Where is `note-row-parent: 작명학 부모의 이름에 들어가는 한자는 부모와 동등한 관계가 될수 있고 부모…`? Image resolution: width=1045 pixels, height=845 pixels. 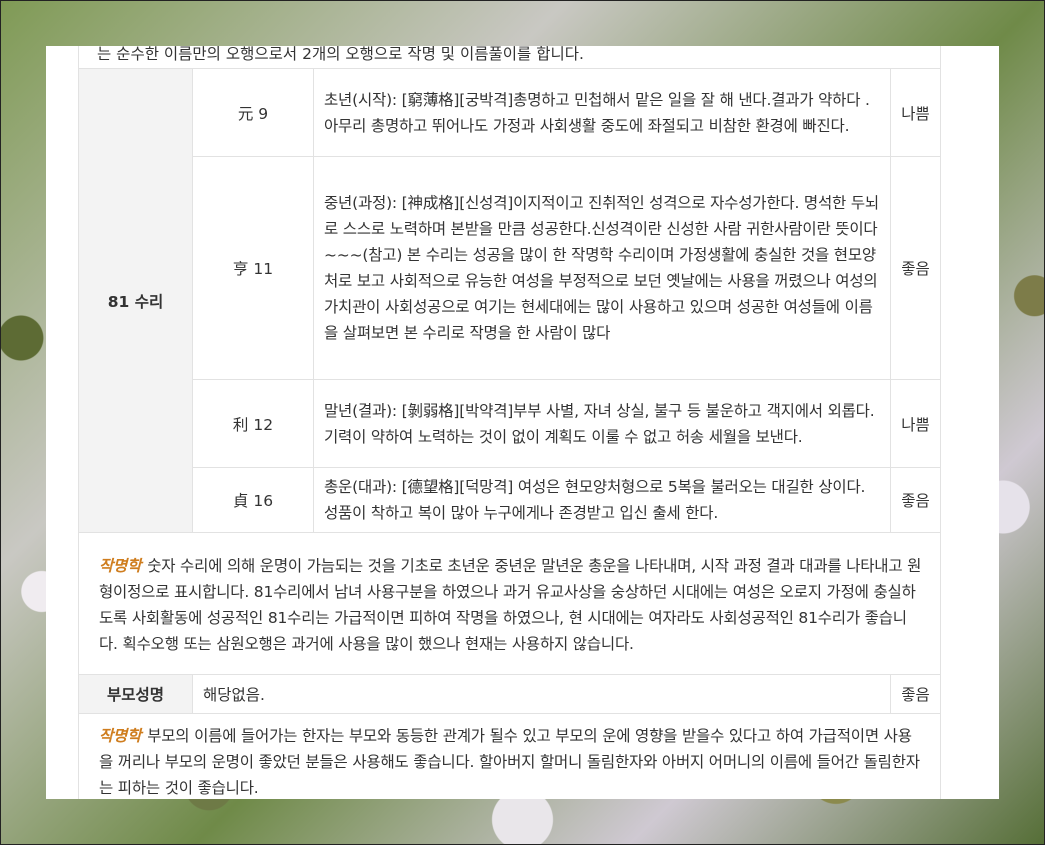 note-row-parent: 작명학 부모의 이름에 들어가는 한자는 부모와 동등한 관계가 될수 있고 부모… is located at coordinates (509, 756).